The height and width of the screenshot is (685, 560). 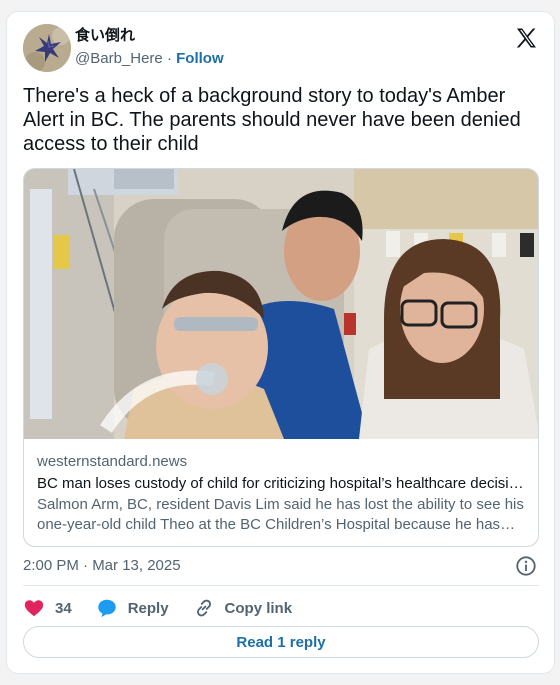 I want to click on action-bar: 34 Reply Copy link, so click(x=169, y=608).